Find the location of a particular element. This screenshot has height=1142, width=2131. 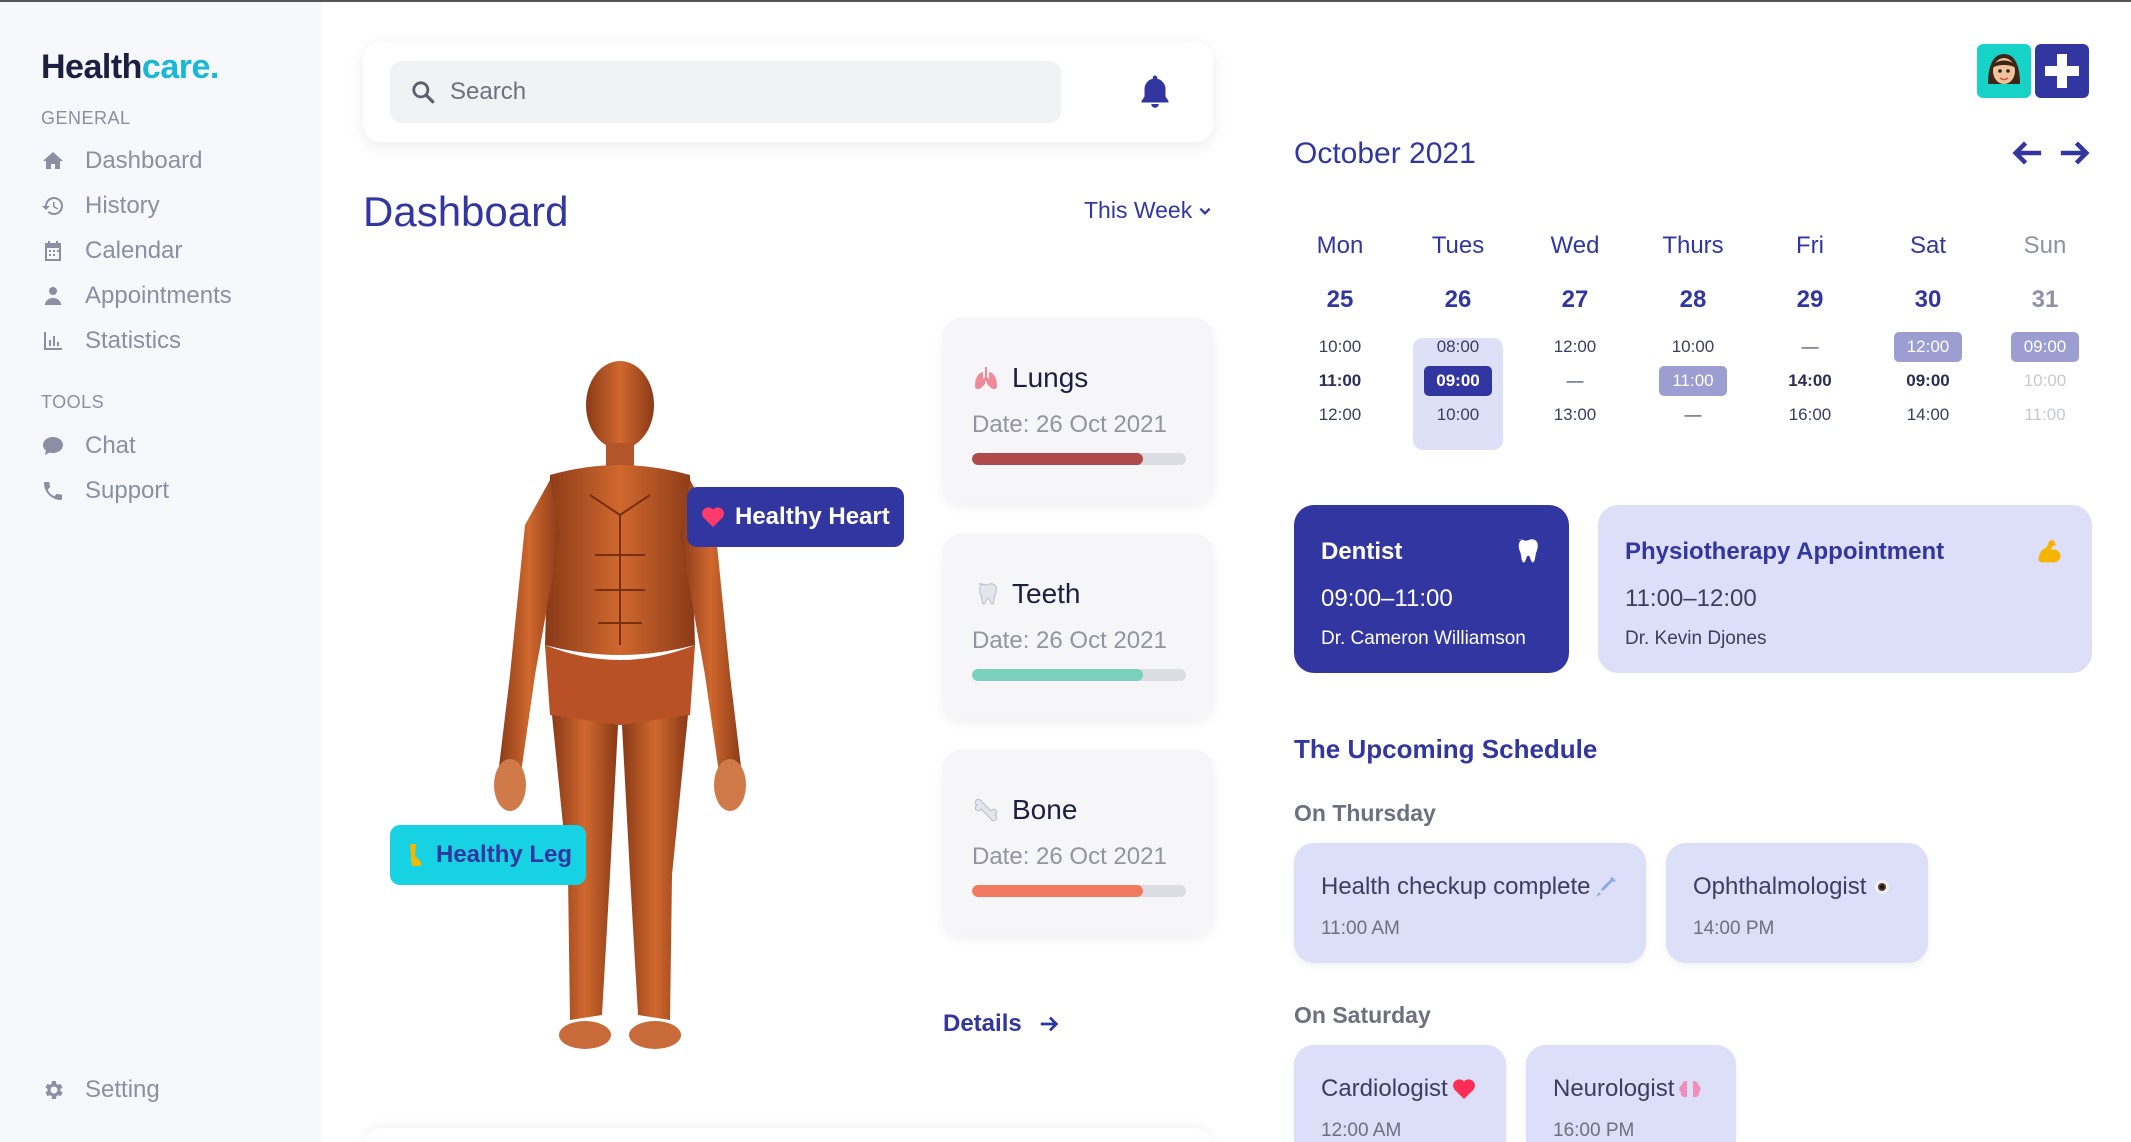

time-slot: 09:00 is located at coordinates (1928, 381).